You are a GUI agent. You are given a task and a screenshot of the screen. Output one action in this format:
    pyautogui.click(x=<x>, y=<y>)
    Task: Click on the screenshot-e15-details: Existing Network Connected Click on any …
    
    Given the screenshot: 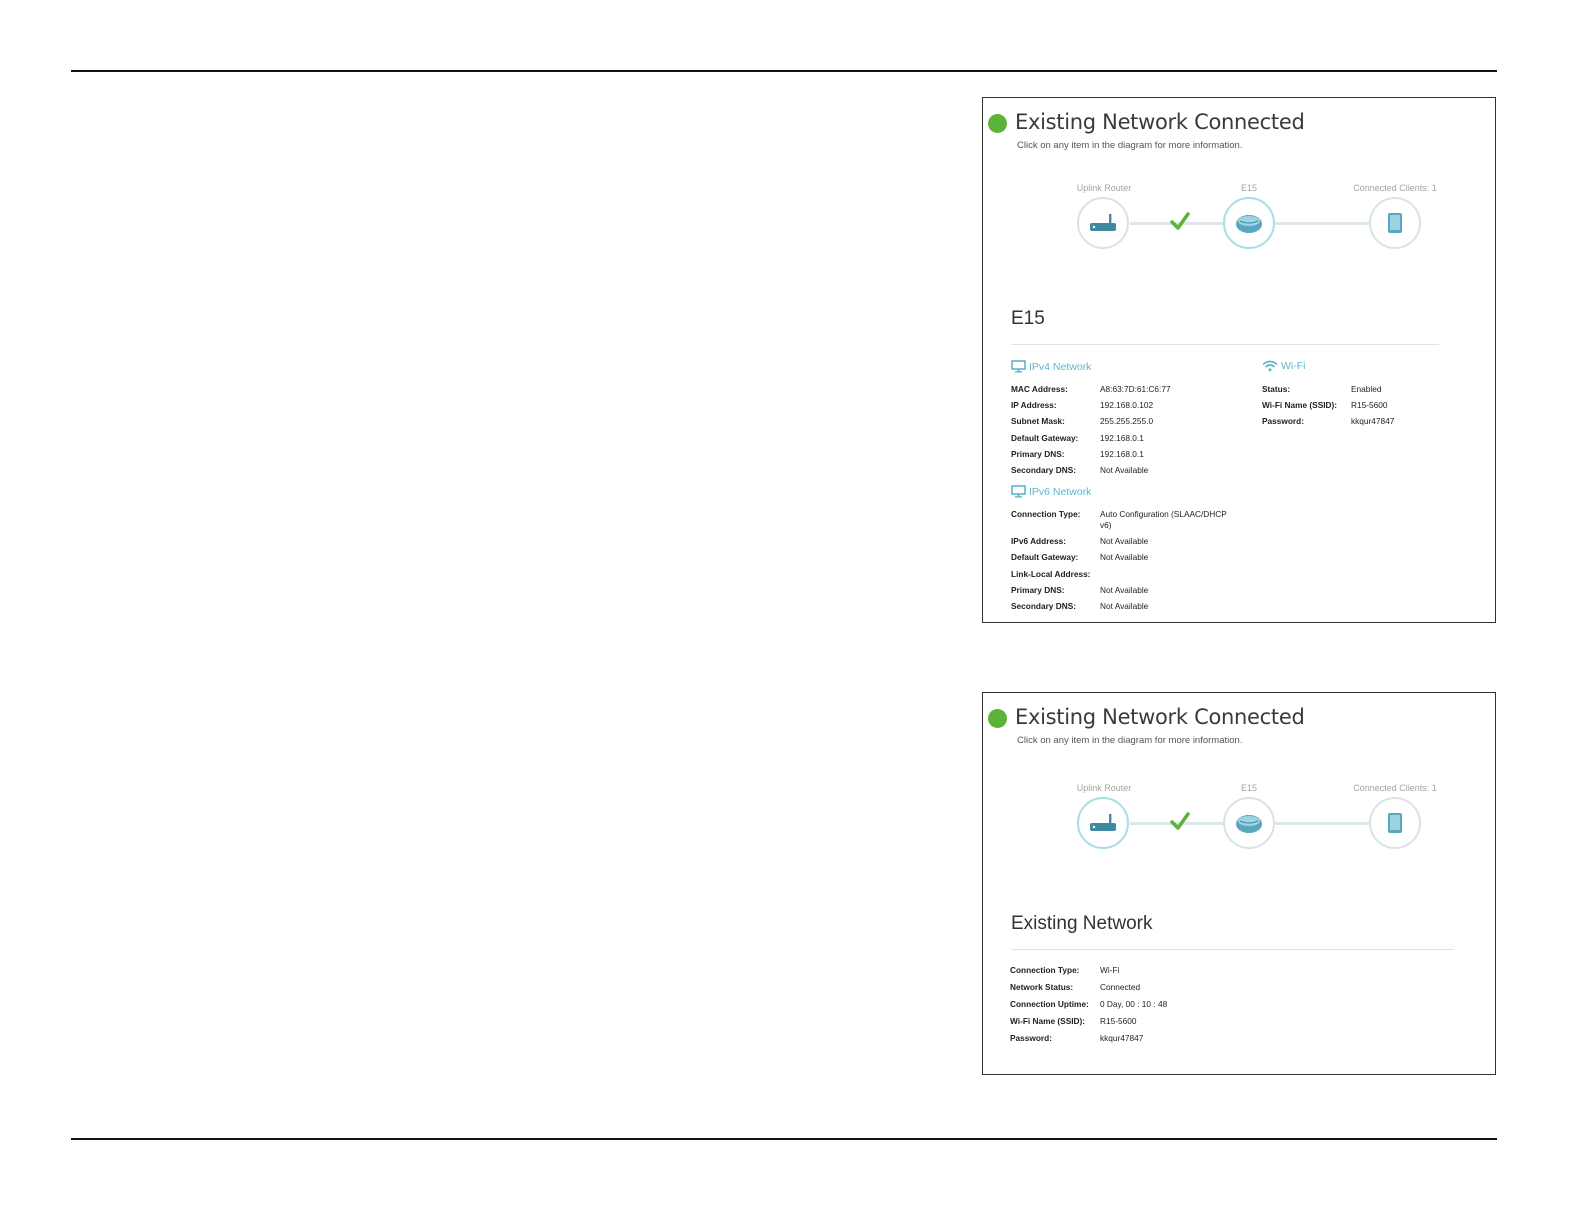 What is the action you would take?
    pyautogui.click(x=1239, y=360)
    